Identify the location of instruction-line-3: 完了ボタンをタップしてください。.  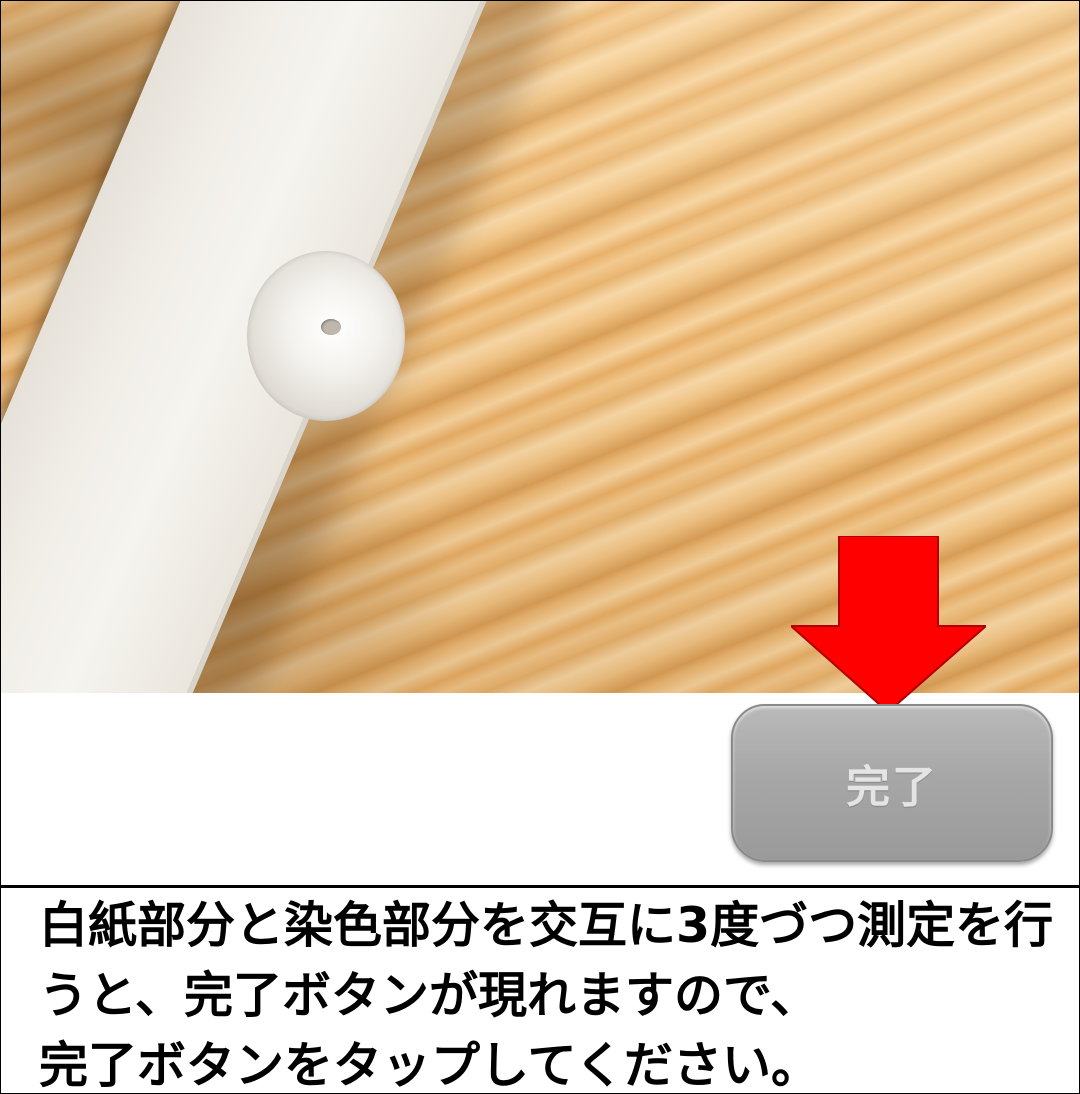
(430, 1065).